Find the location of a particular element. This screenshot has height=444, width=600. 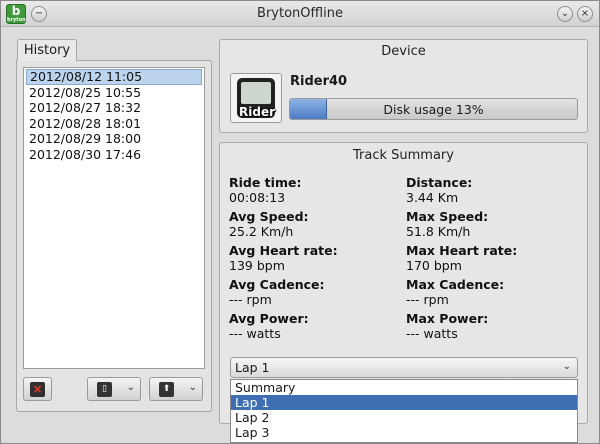

device-screen-icon is located at coordinates (256, 93).